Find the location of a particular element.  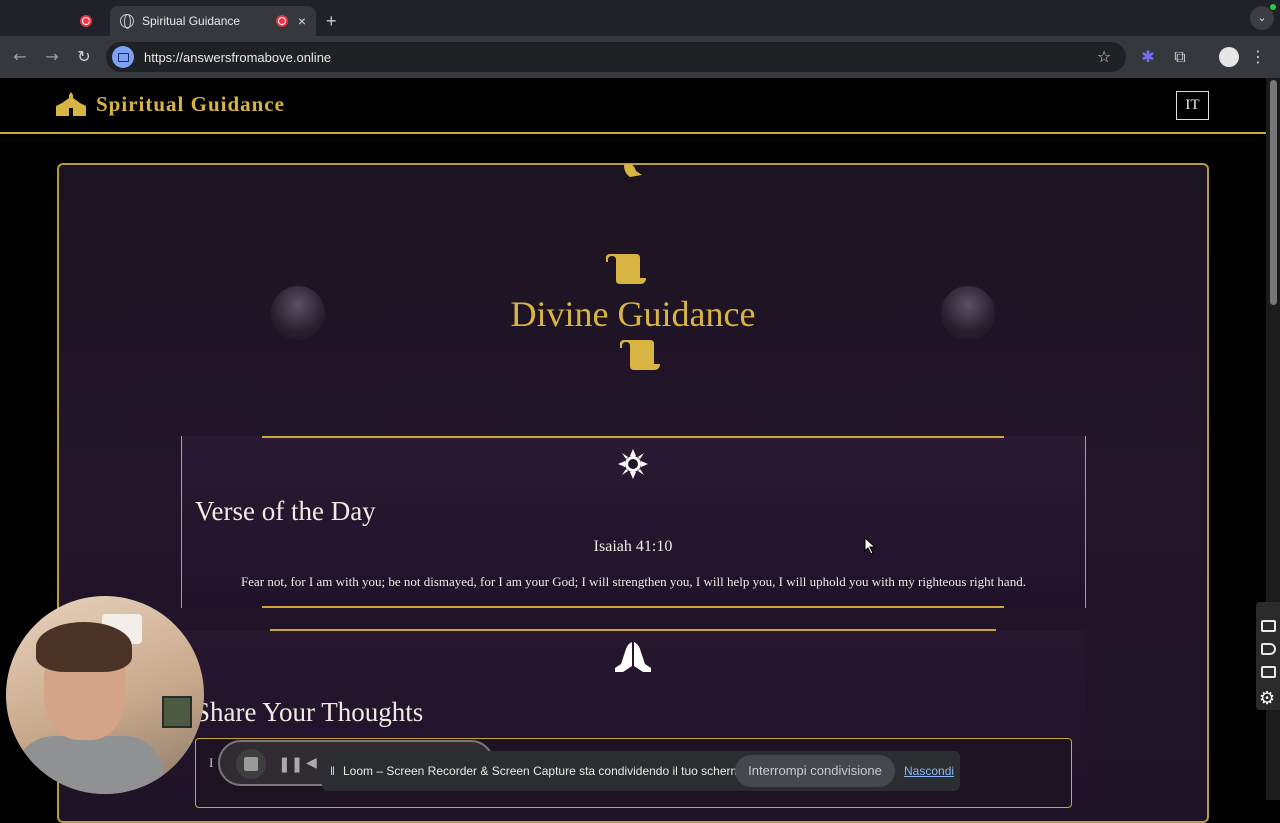

site-brand: Spiritual Guidance is located at coordinates (190, 104).